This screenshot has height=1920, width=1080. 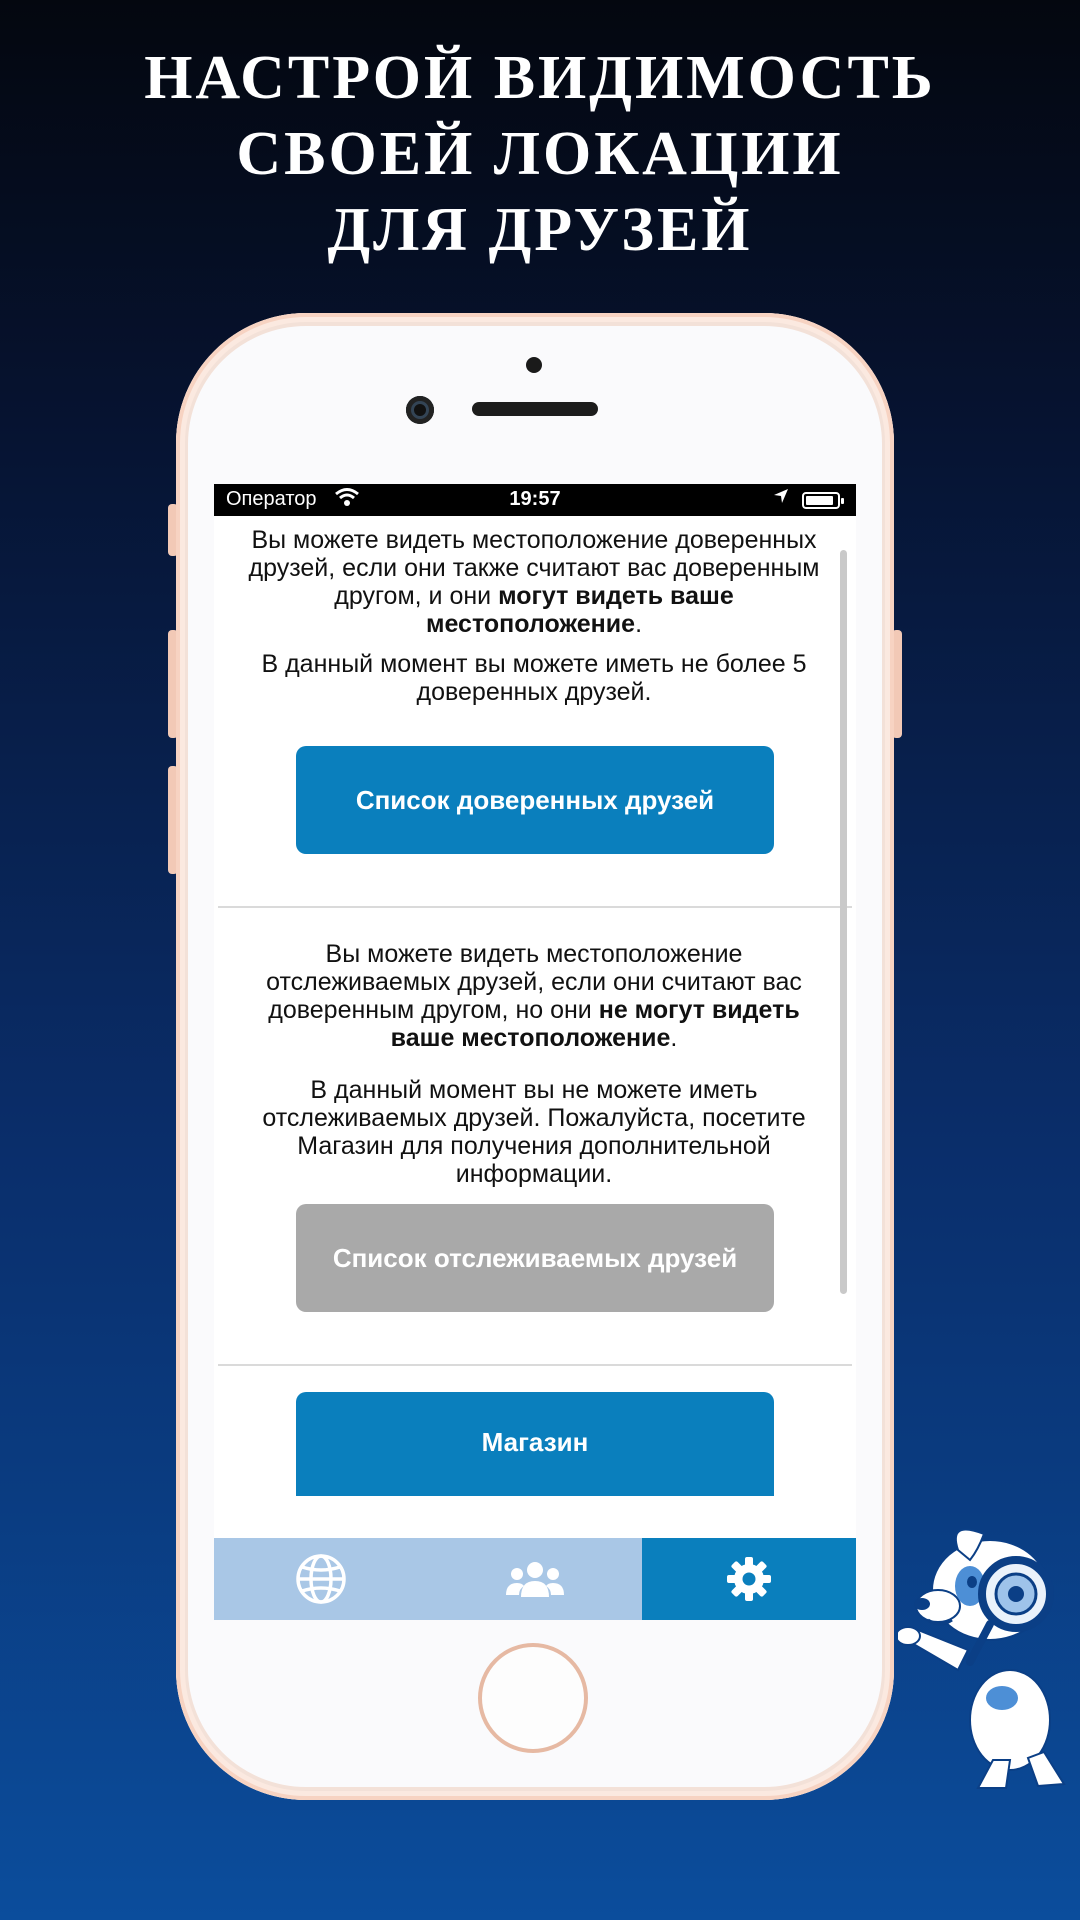 I want to click on headline-line-3: ДЛЯ ДРУЗЕЙ, so click(x=540, y=230).